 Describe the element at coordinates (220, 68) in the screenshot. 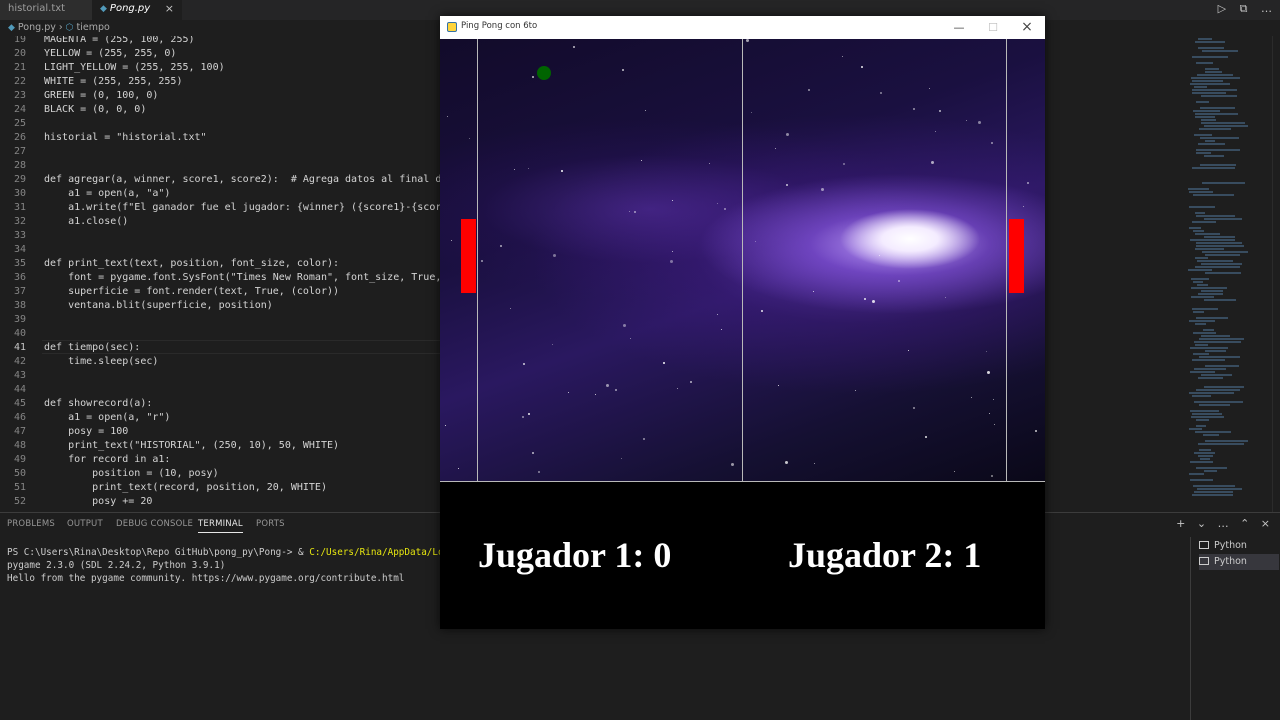

I see `code-line: 21 LIGHT_YELLOW = (255, 255, 100)` at that location.